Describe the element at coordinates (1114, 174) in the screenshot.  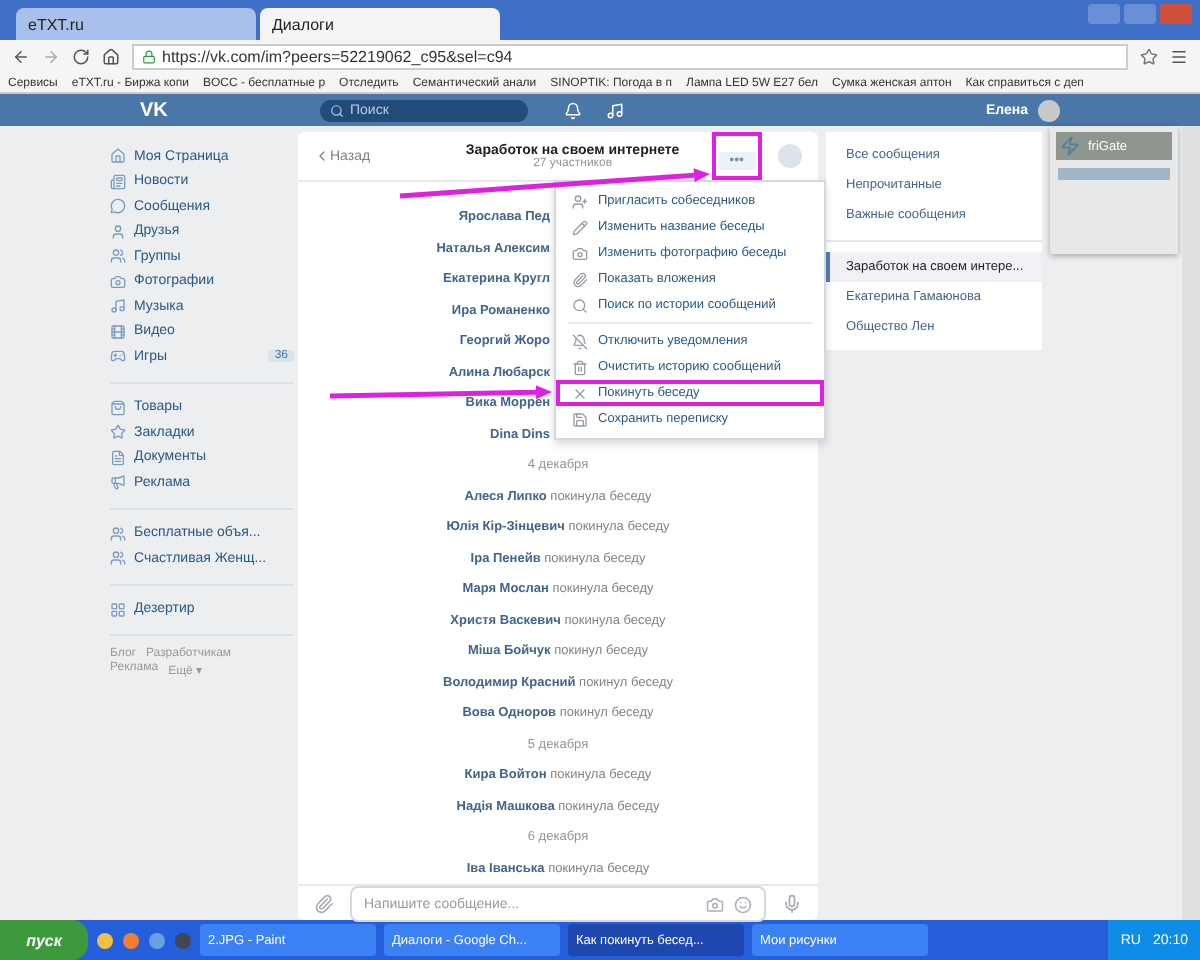
I see `extension-bar` at that location.